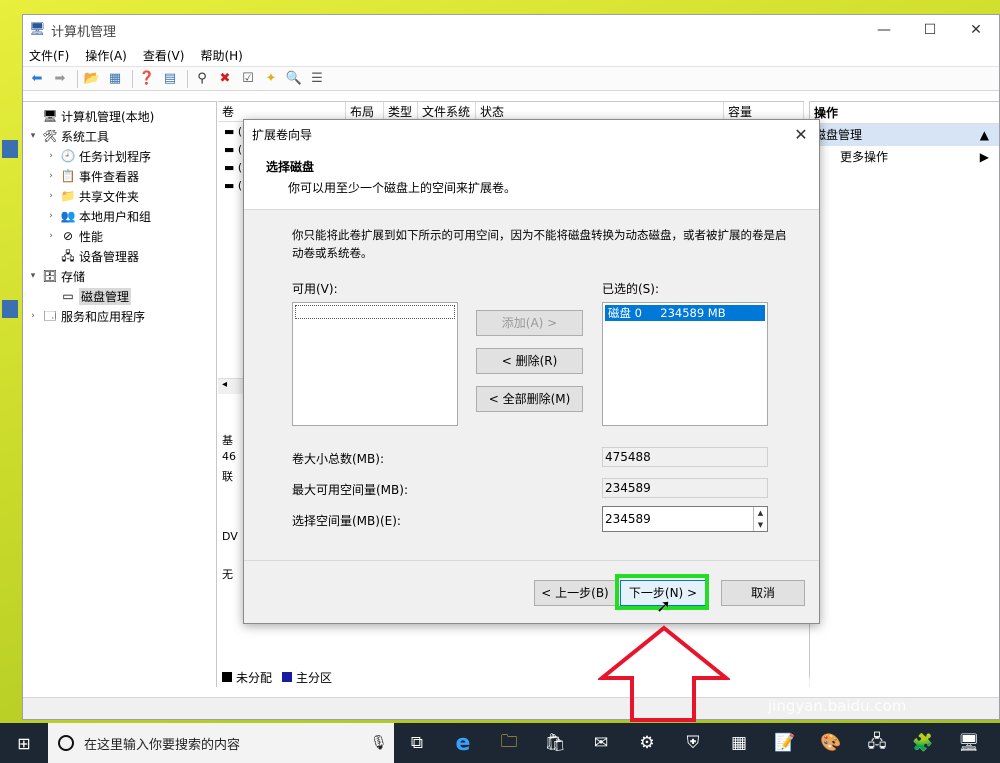 The width and height of the screenshot is (1000, 763). I want to click on add-button: 添加(A) >, so click(529, 323).